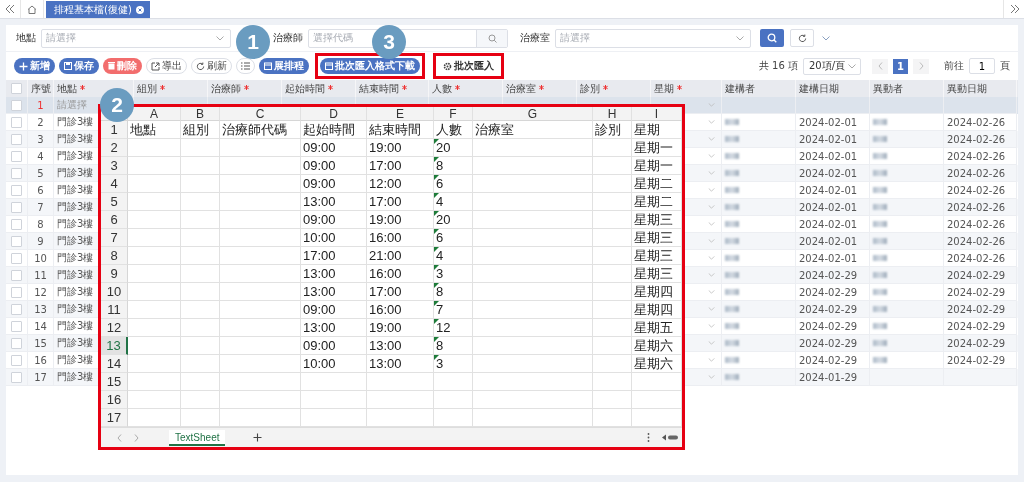  I want to click on spreadsheet-cell: 治療室, so click(494, 129).